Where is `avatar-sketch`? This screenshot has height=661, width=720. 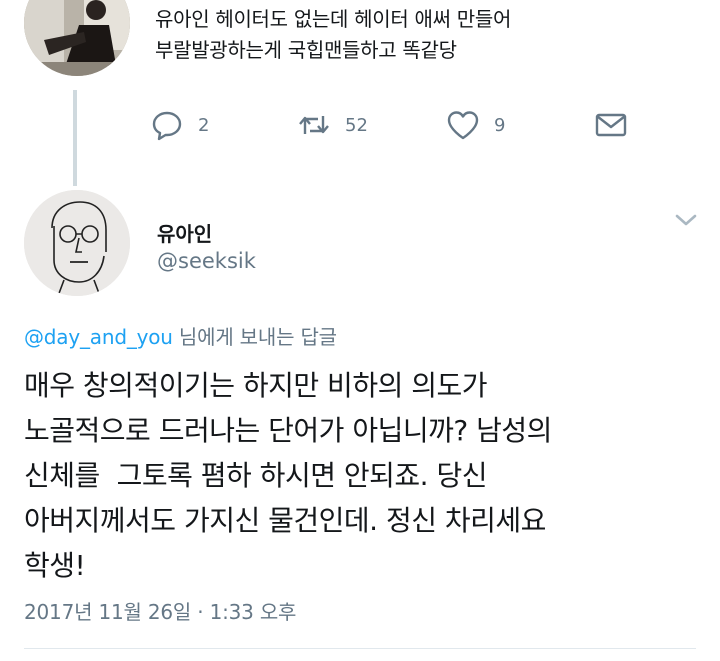
avatar-sketch is located at coordinates (77, 243).